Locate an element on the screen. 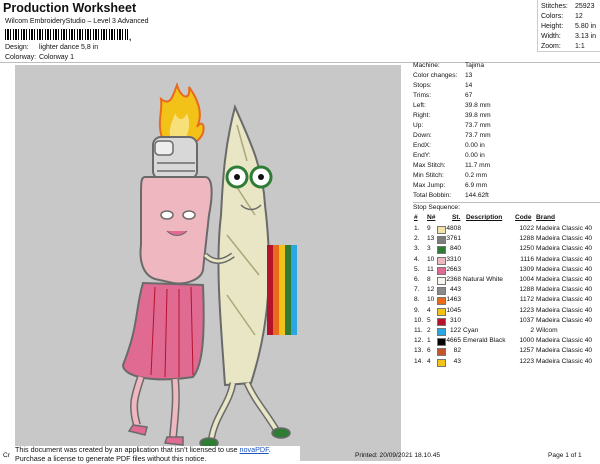 This screenshot has height=464, width=600. info-total-bobbin: Total Bobbin: 144.62ft is located at coordinates (451, 195).